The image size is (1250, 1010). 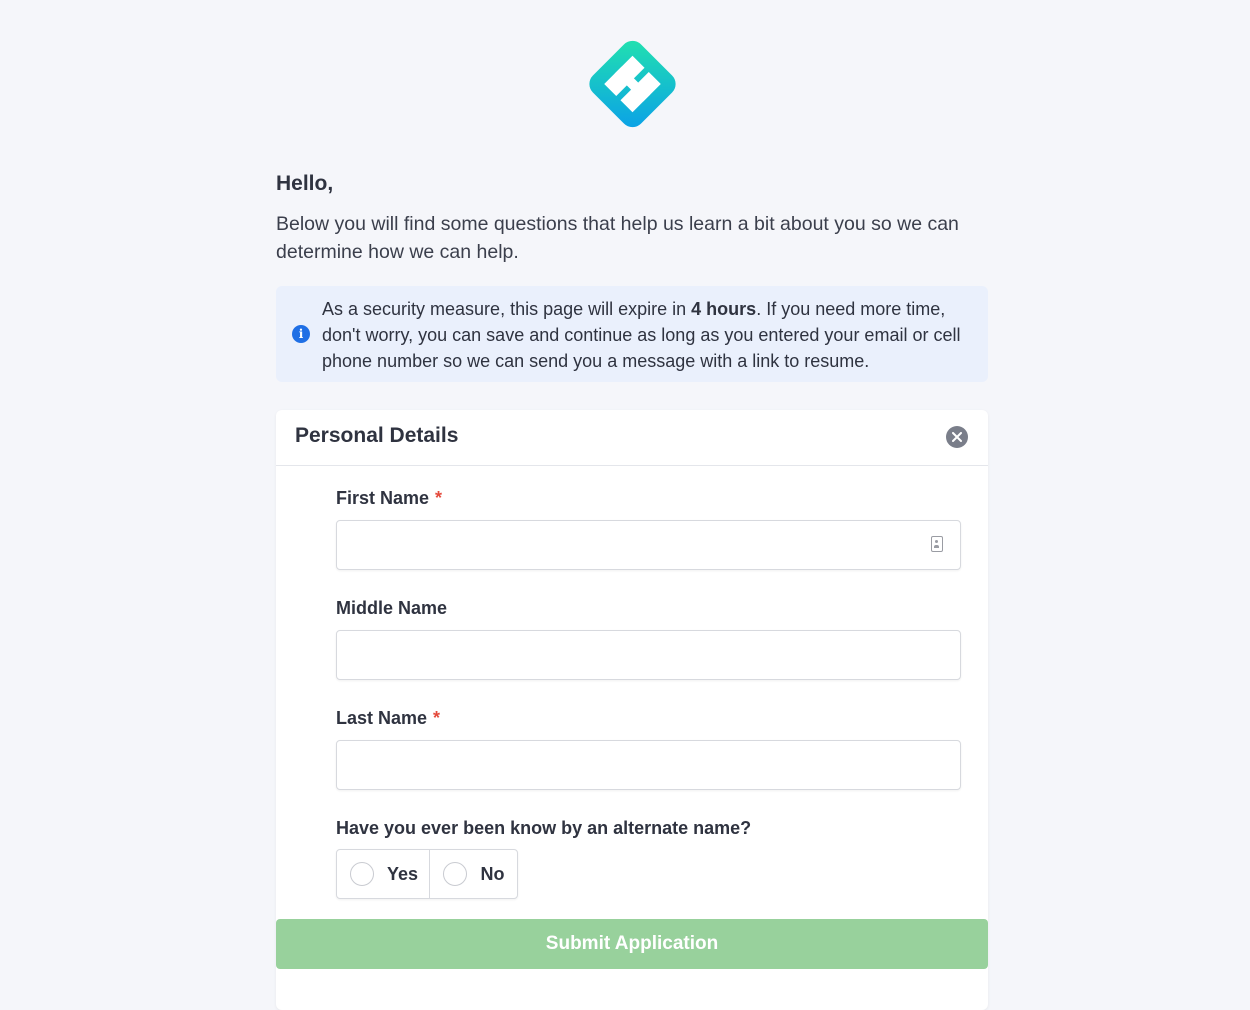 I want to click on first-name-label: First Name *, so click(x=389, y=498).